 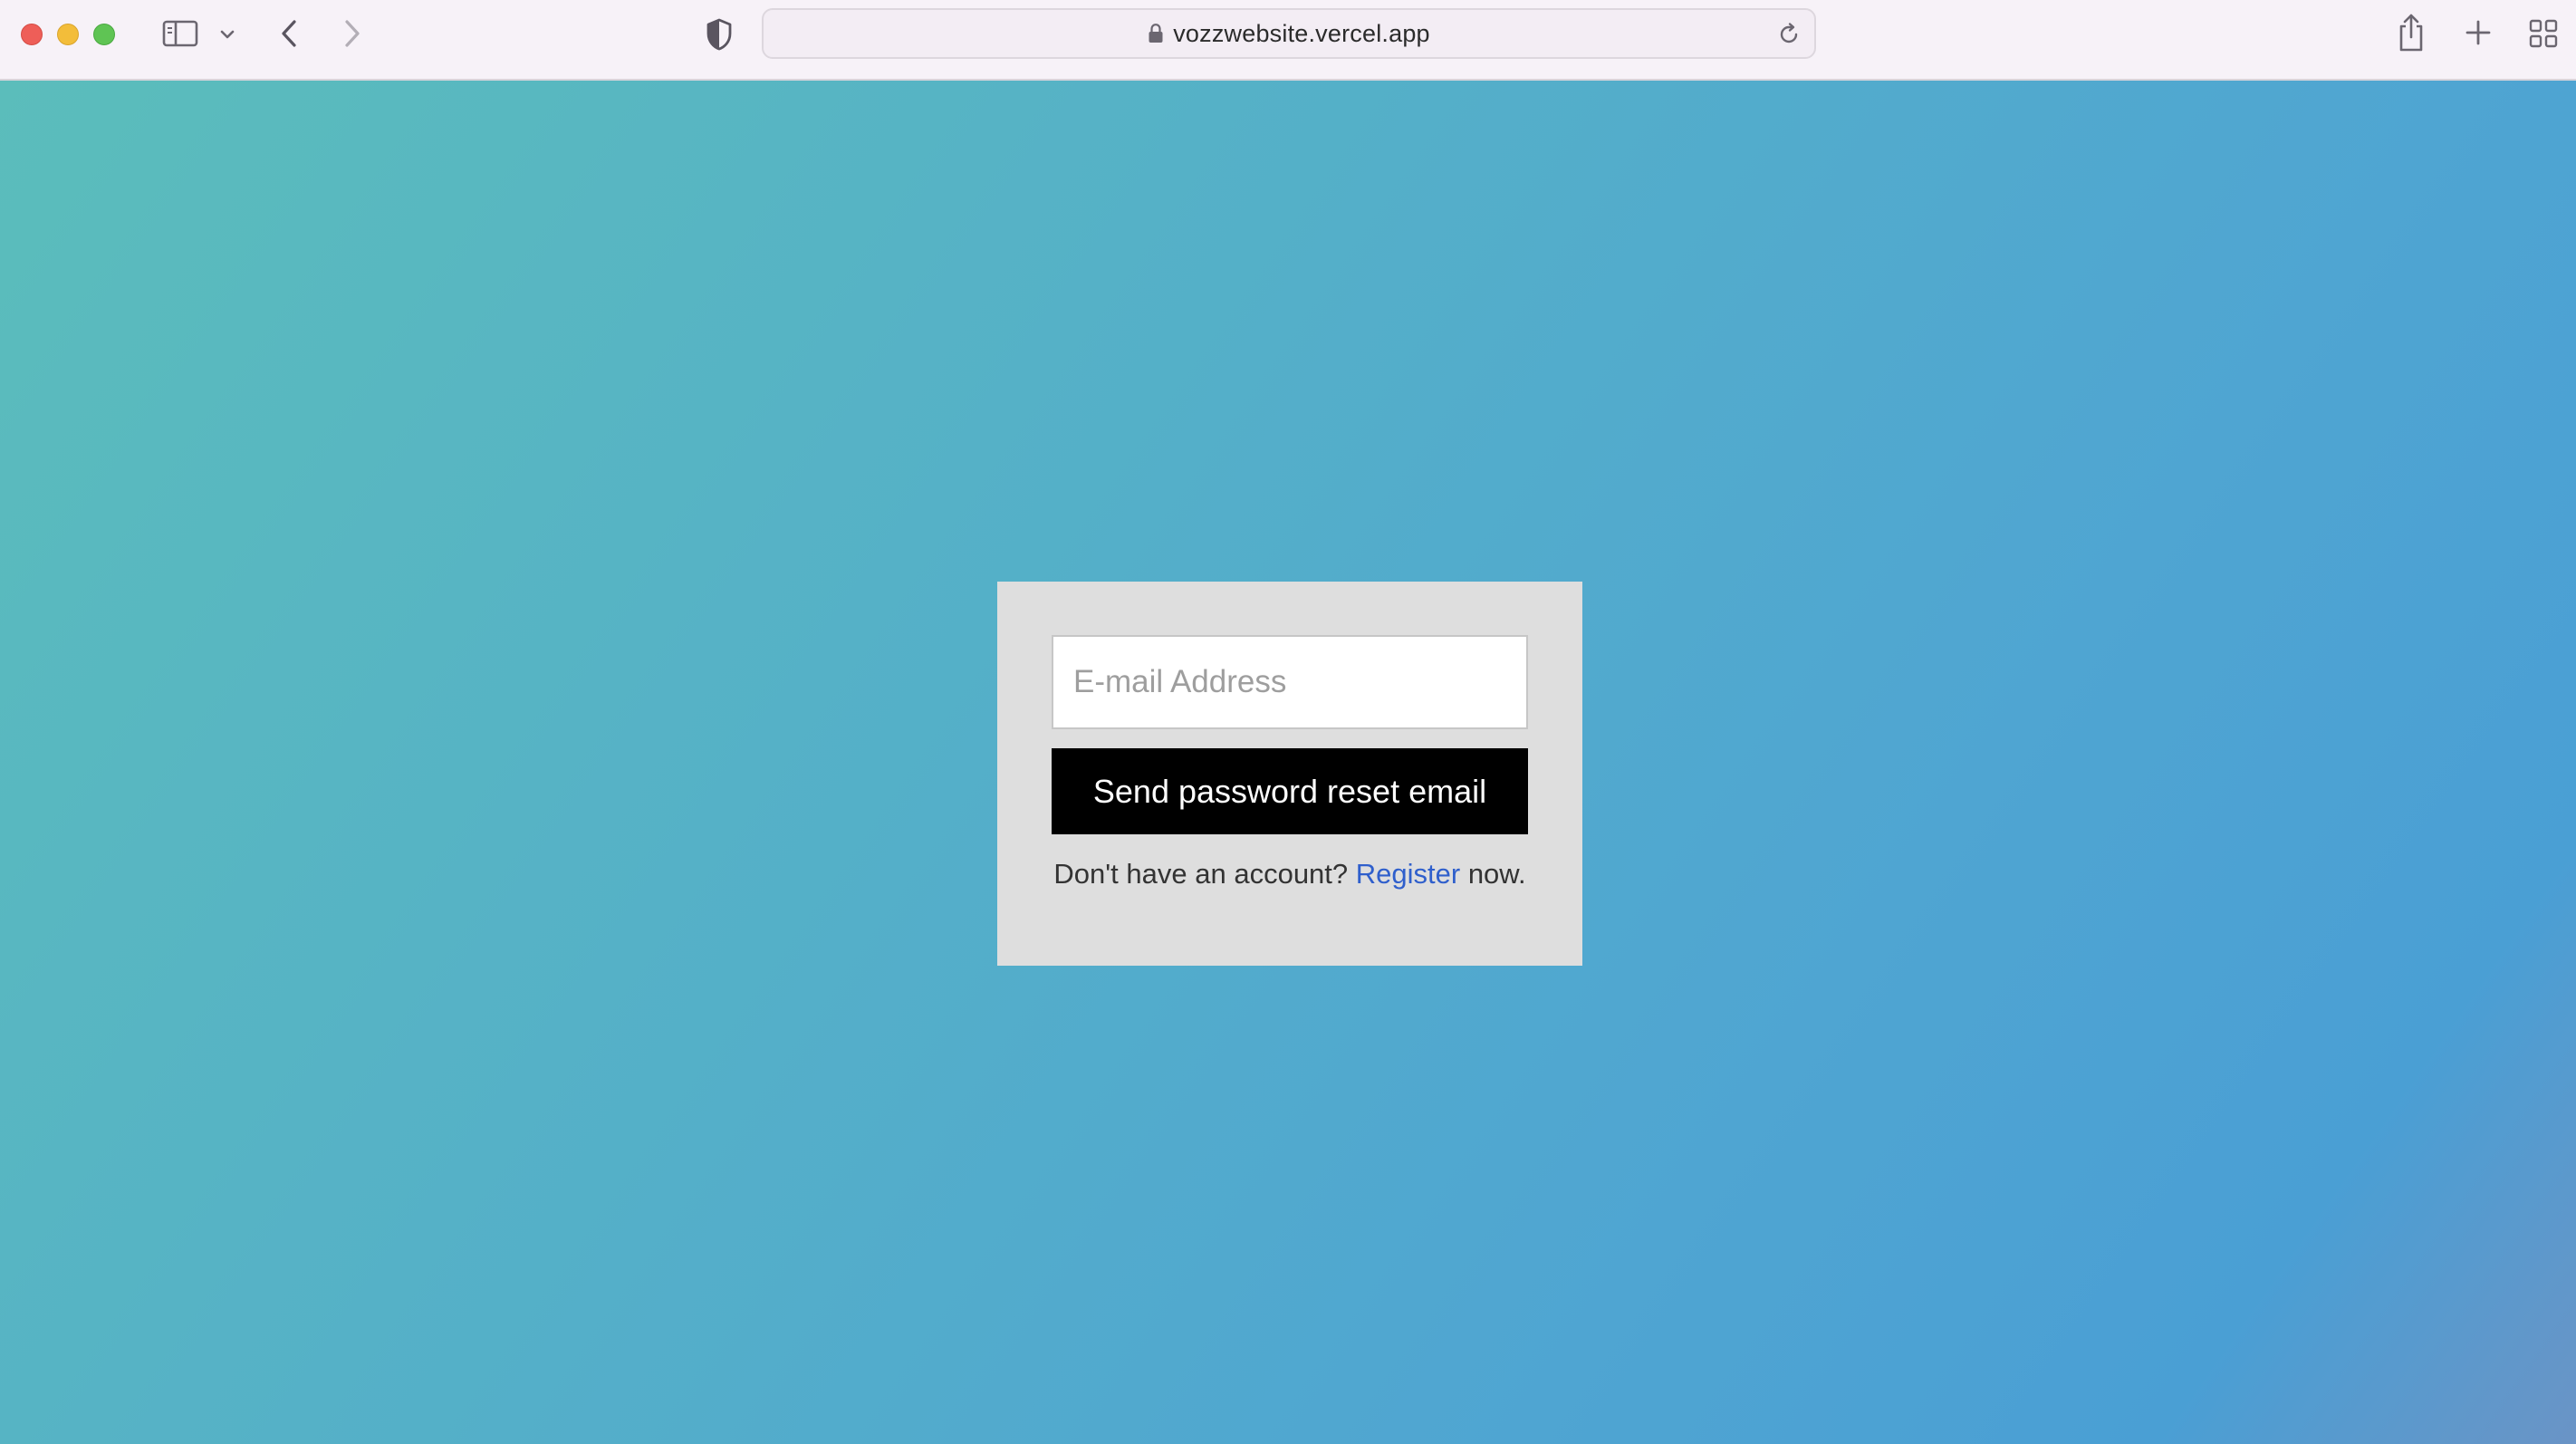 What do you see at coordinates (1204, 874) in the screenshot?
I see `register-prefix-text: Don't have an account?` at bounding box center [1204, 874].